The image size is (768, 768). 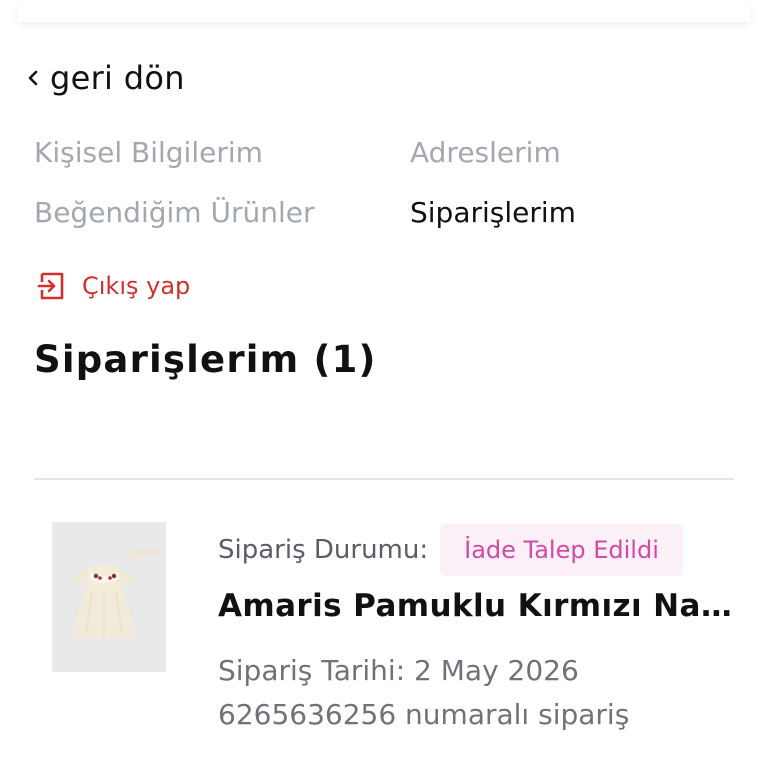 What do you see at coordinates (205, 359) in the screenshot?
I see `page-title: Siparişlerim (1)` at bounding box center [205, 359].